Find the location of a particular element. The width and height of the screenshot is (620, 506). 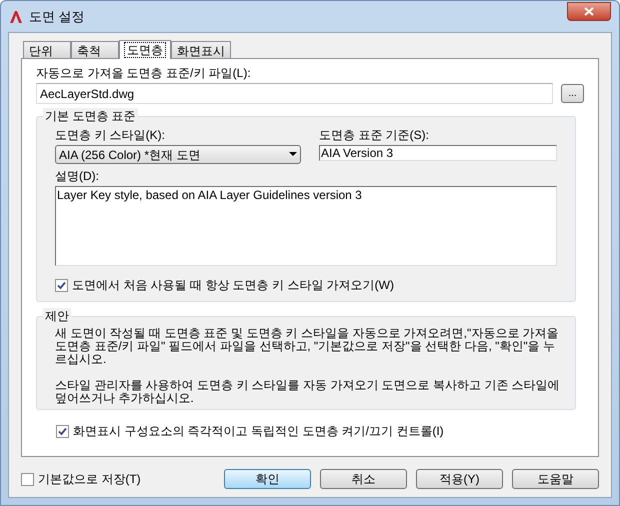

file-field: AecLayerStd.dwg is located at coordinates (294, 93).